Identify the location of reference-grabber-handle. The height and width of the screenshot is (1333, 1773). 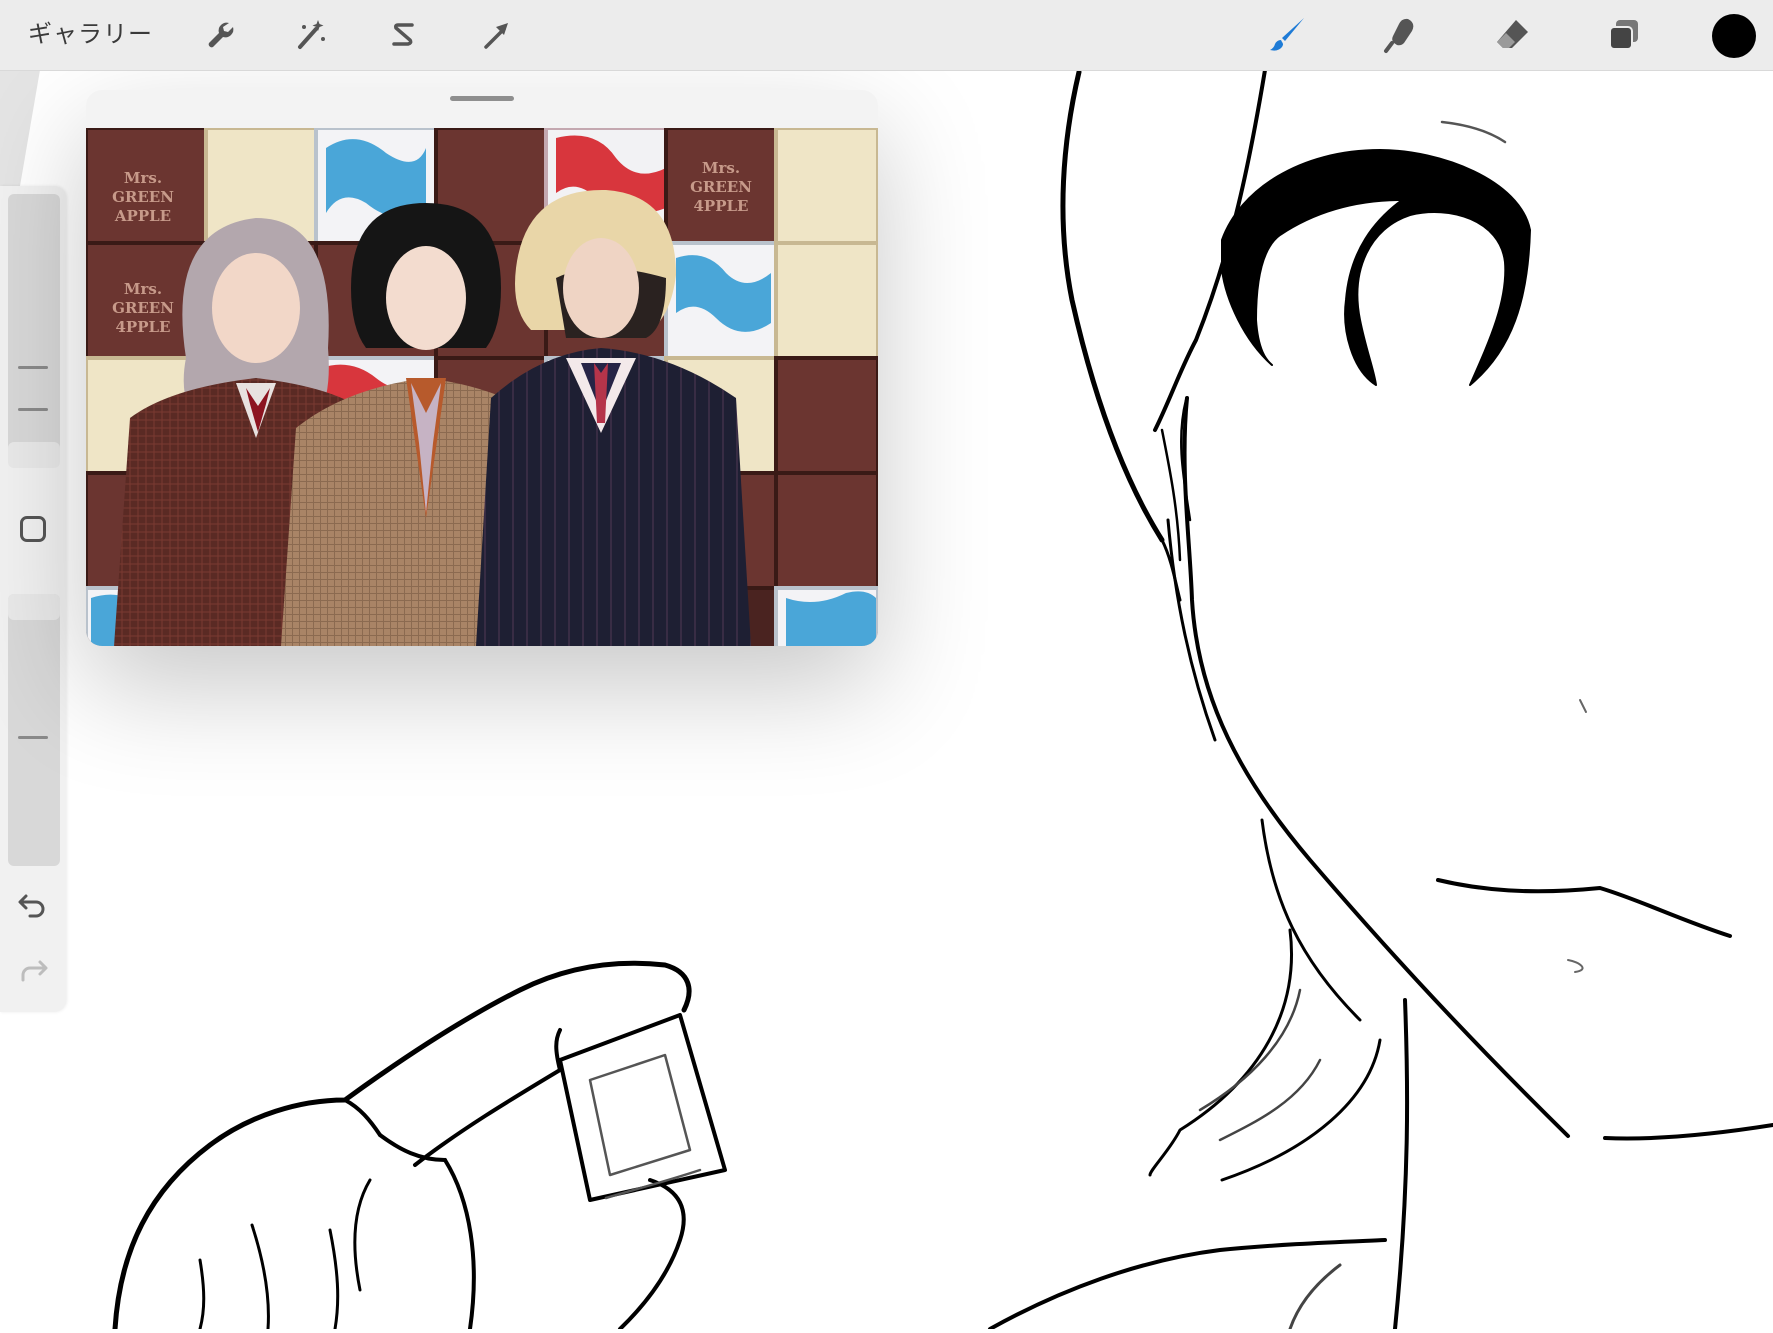
(482, 98).